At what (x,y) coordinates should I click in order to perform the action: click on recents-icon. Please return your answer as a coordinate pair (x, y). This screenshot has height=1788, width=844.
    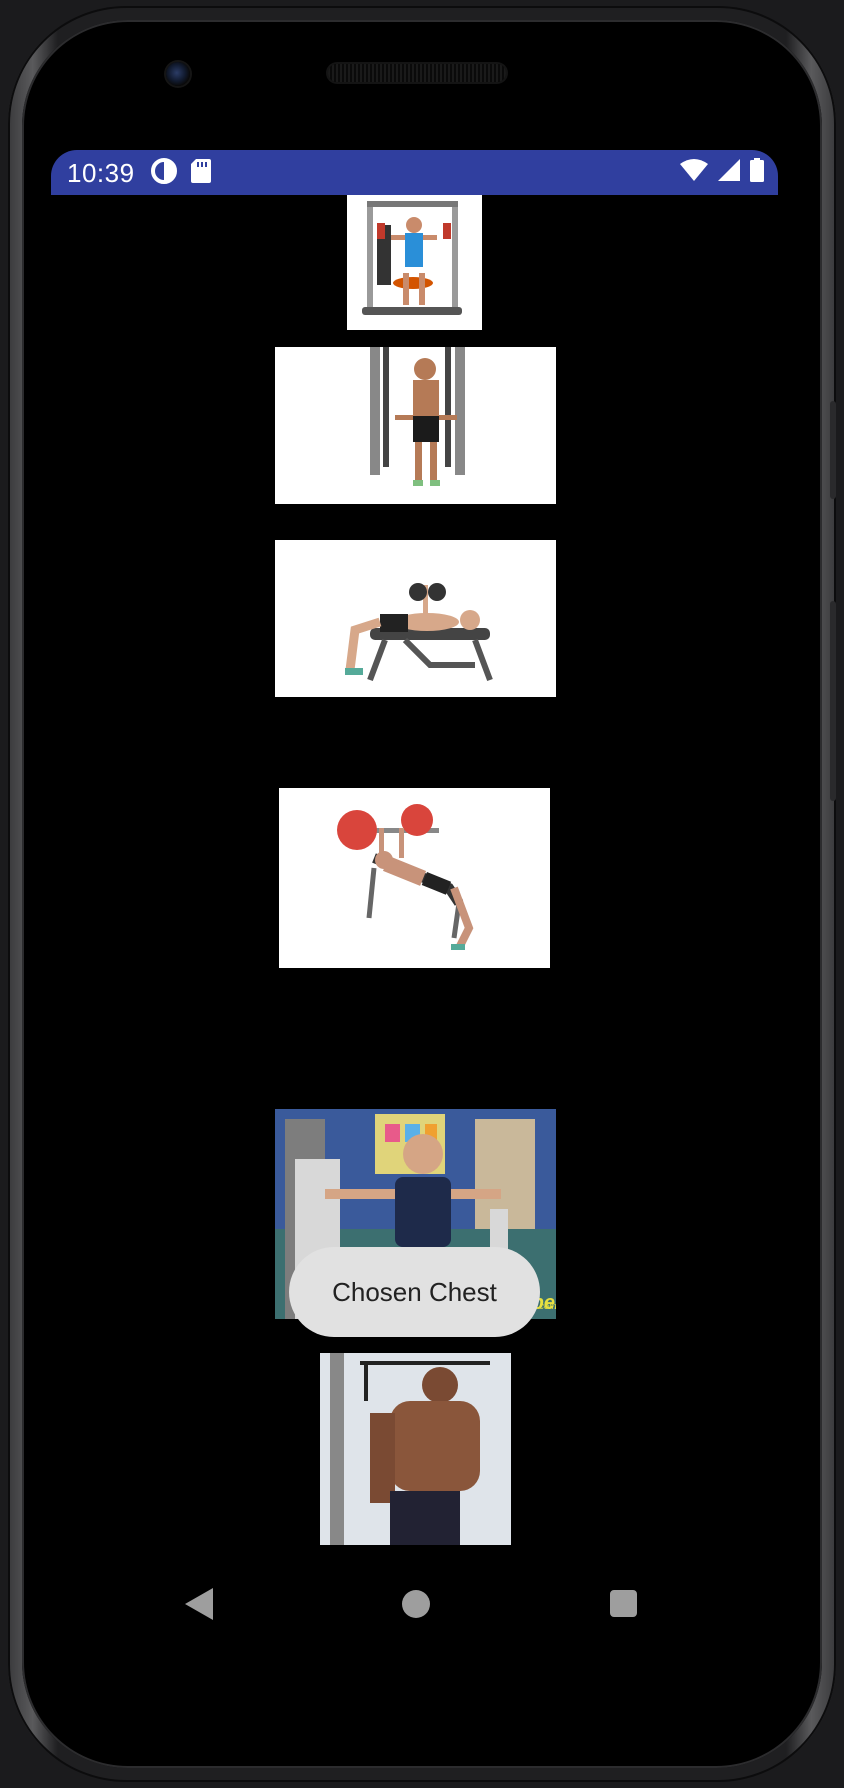
    Looking at the image, I should click on (623, 1603).